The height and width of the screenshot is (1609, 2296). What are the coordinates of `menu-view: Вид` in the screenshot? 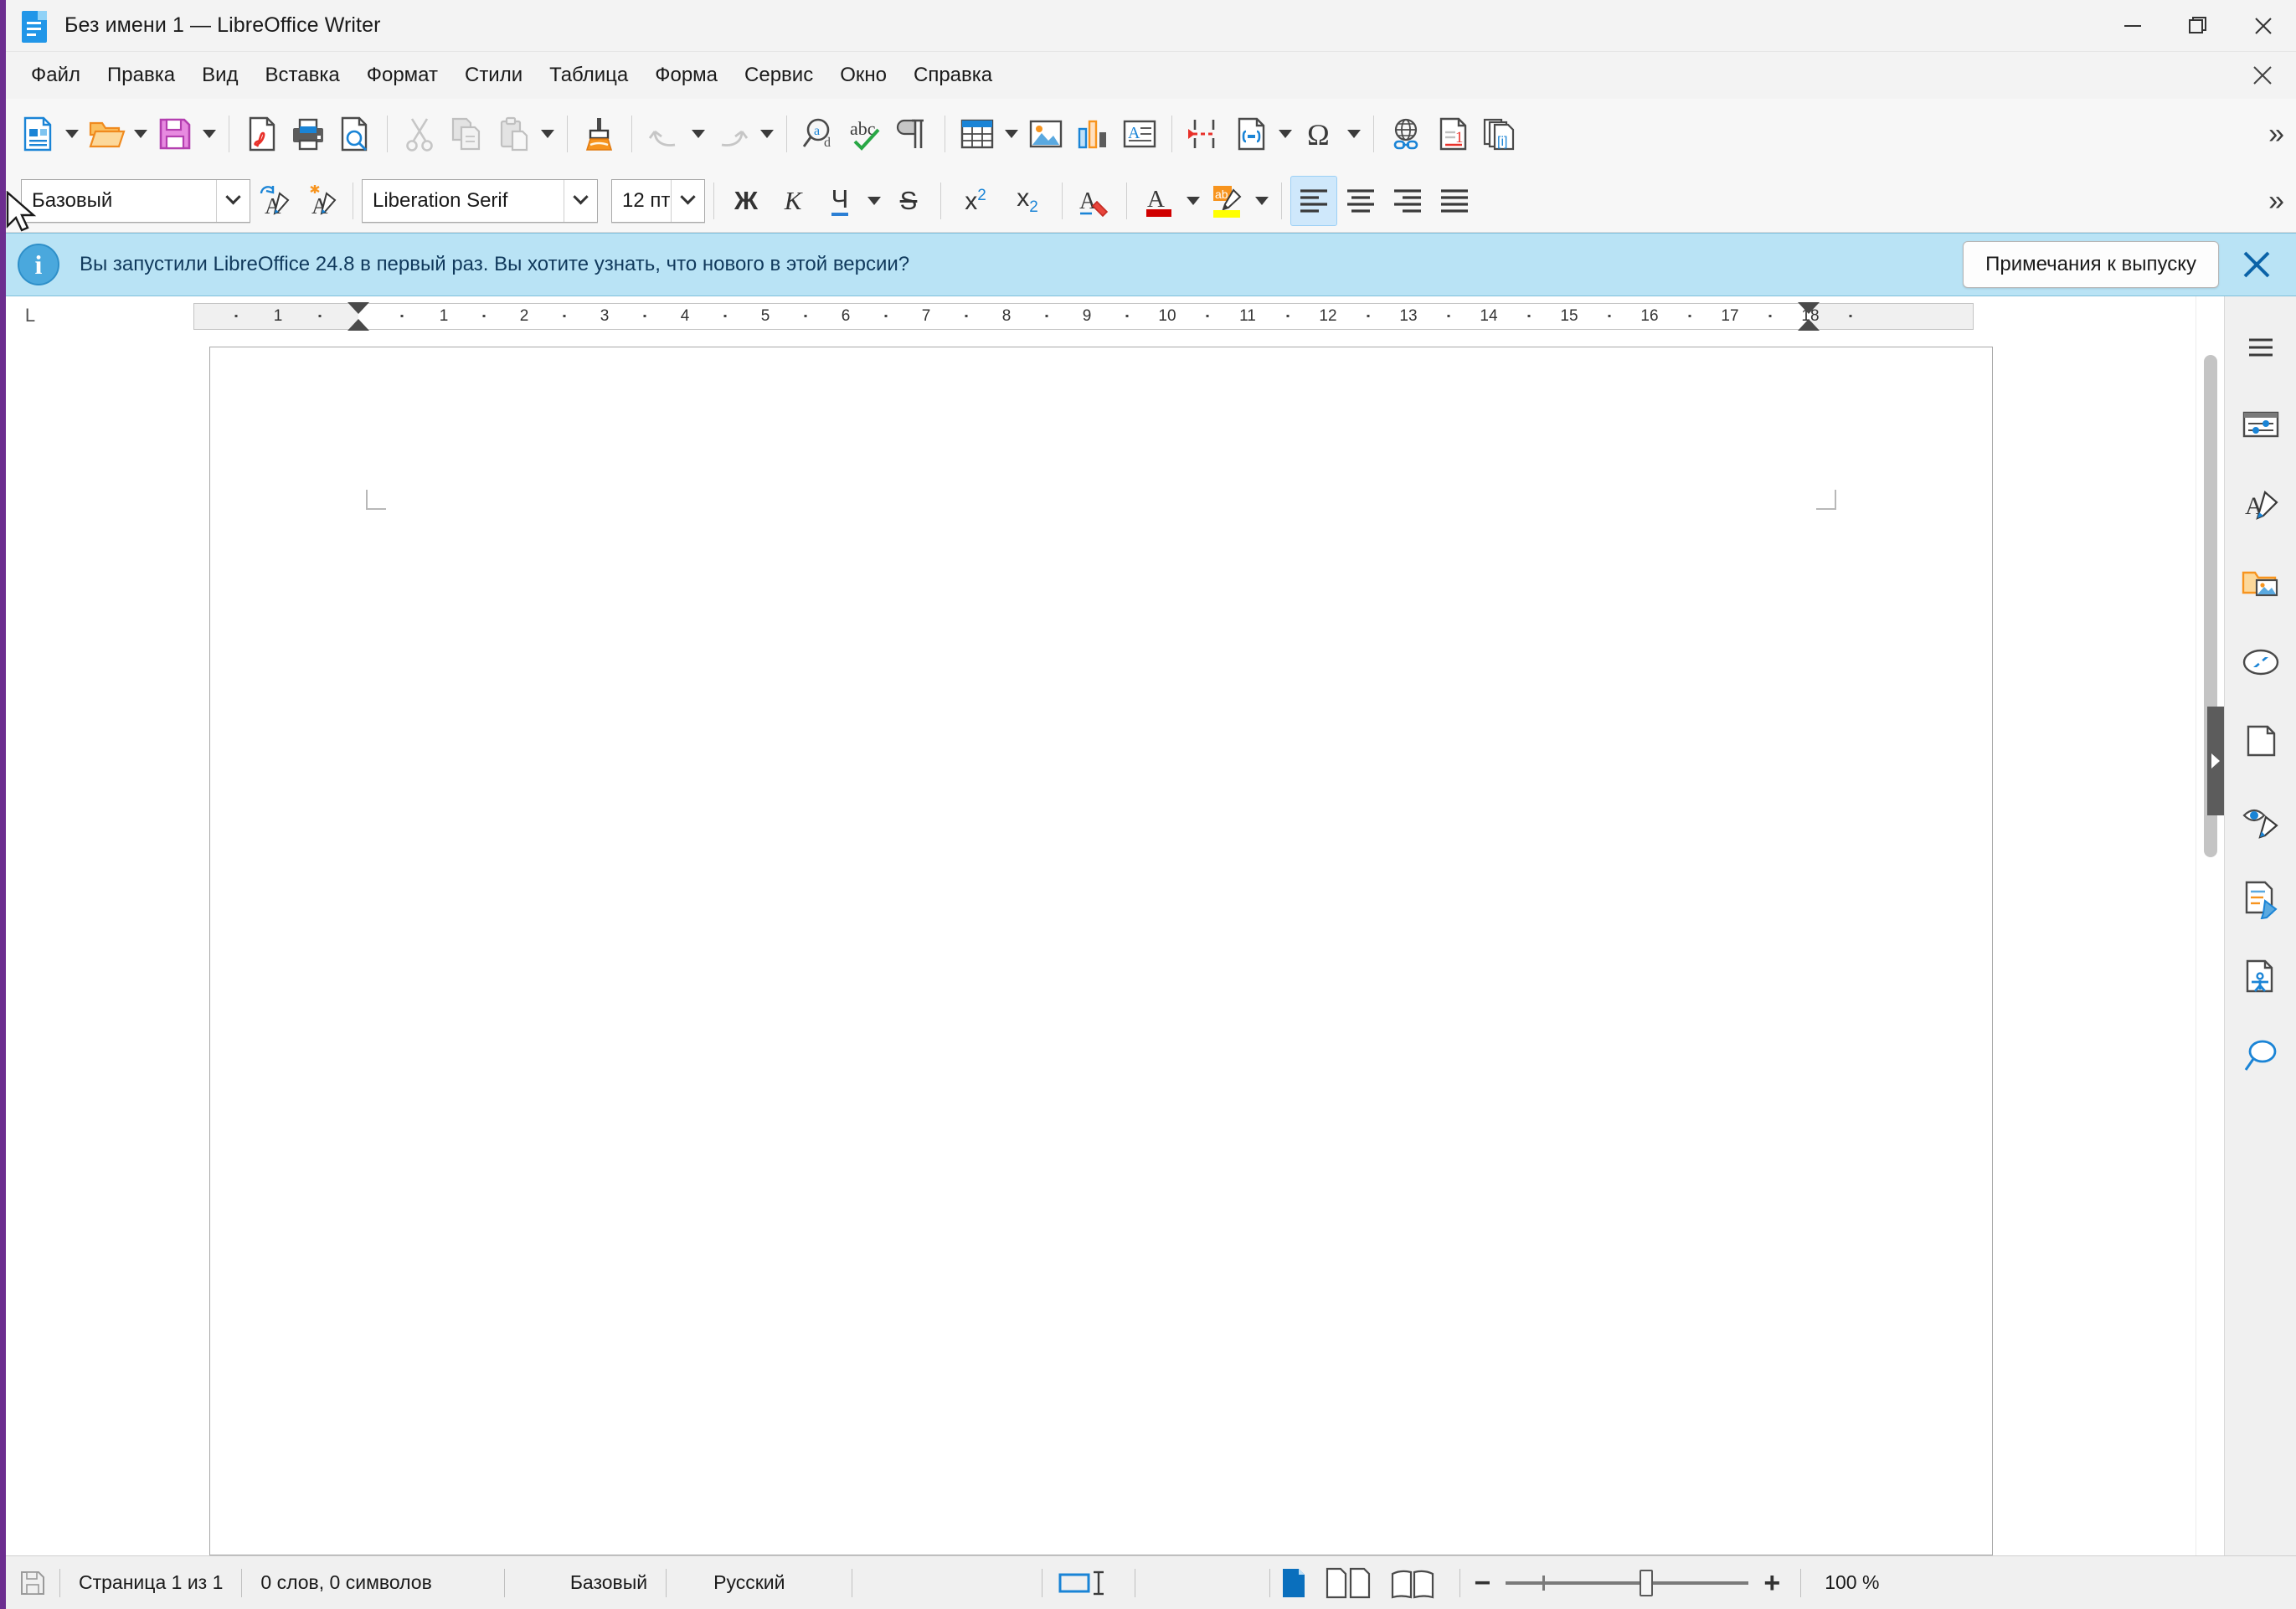 It's located at (220, 76).